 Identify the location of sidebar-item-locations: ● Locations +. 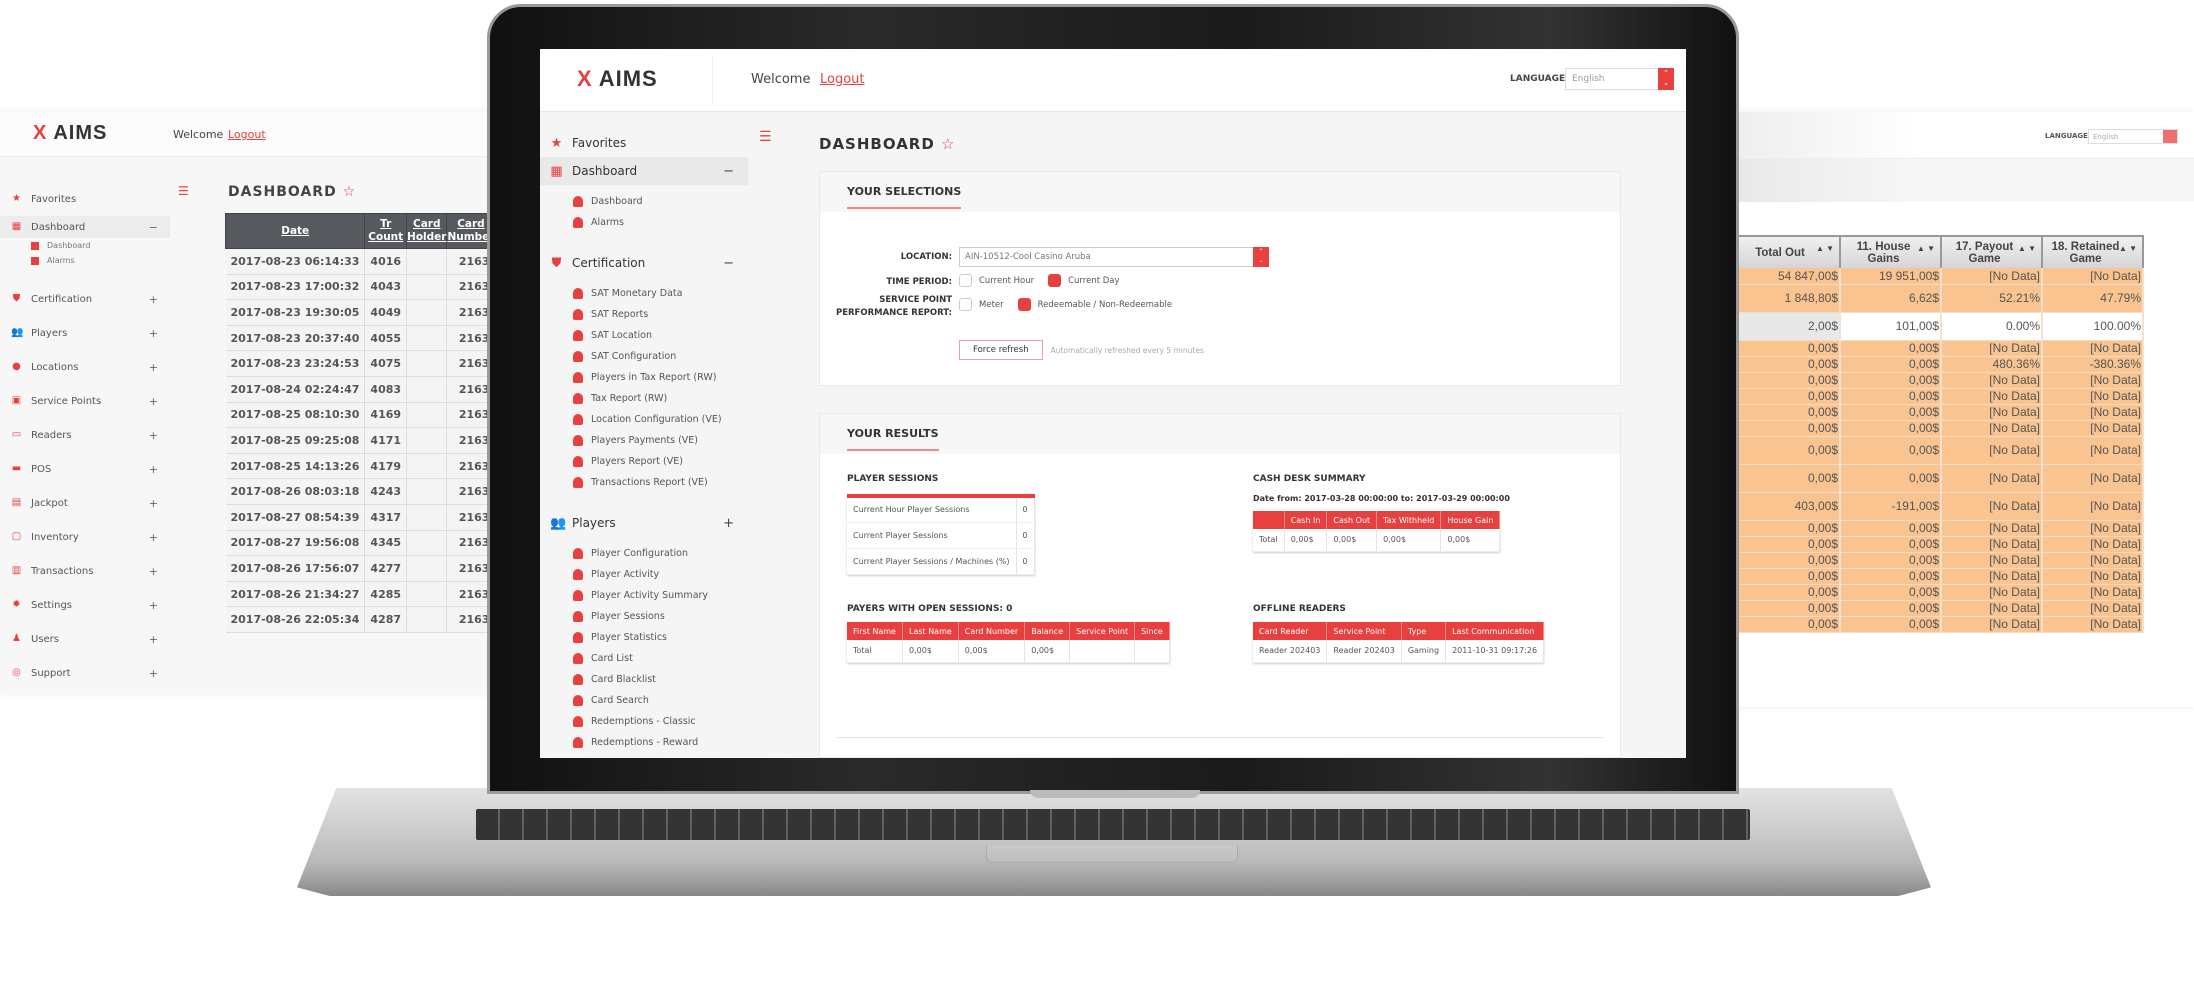
(85, 367).